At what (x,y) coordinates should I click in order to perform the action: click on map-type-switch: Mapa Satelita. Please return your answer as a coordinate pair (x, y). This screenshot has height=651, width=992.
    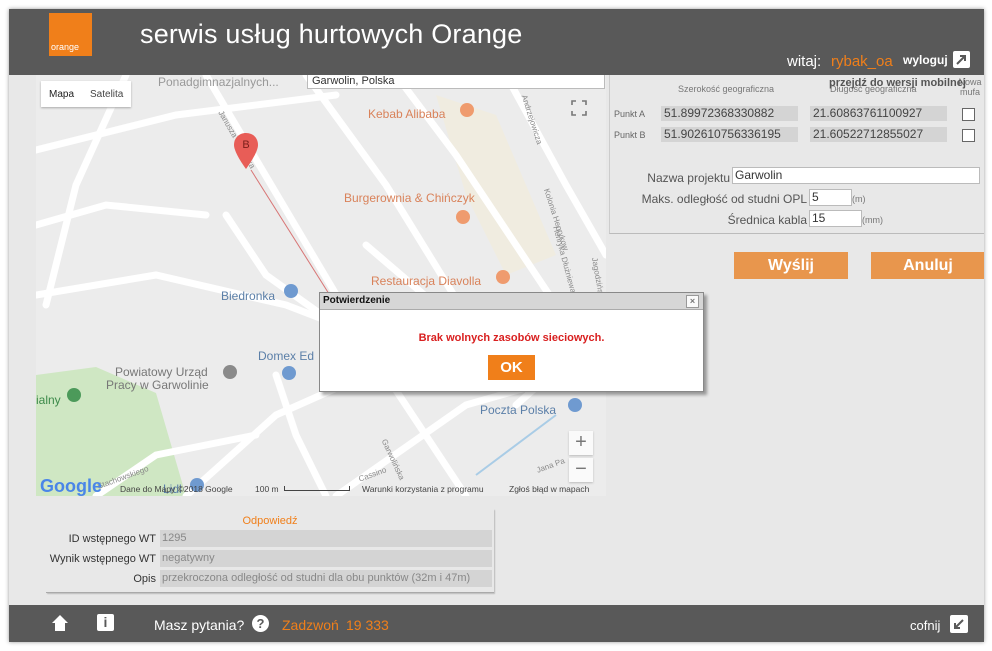
    Looking at the image, I should click on (86, 94).